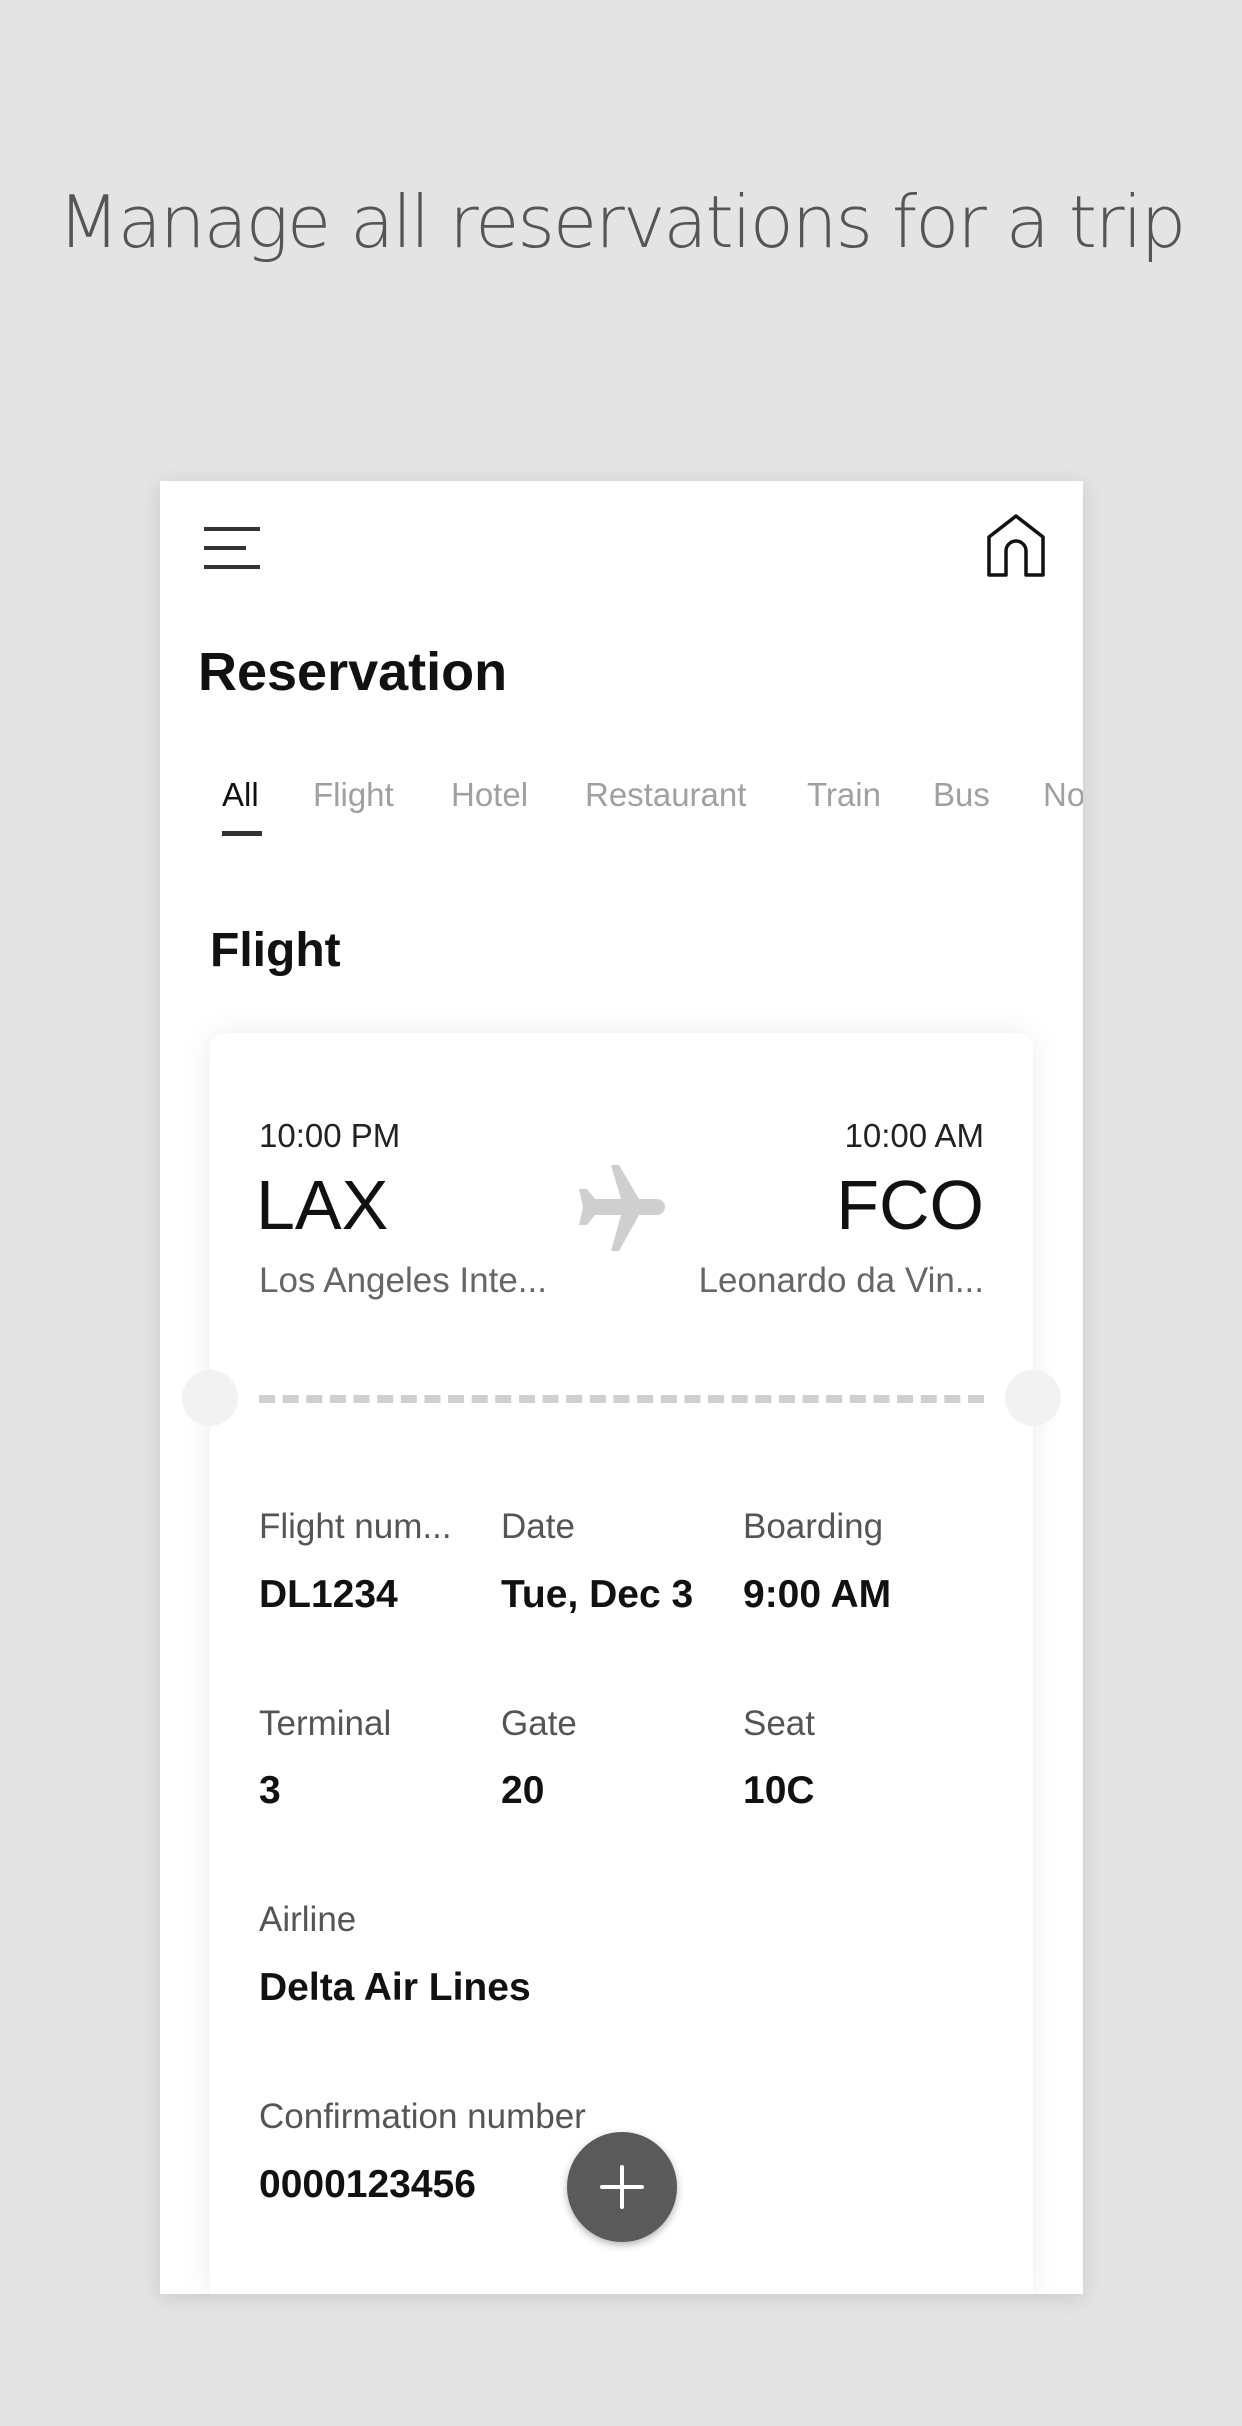 Image resolution: width=1242 pixels, height=2426 pixels. What do you see at coordinates (353, 795) in the screenshot?
I see `tab-flight: Flight` at bounding box center [353, 795].